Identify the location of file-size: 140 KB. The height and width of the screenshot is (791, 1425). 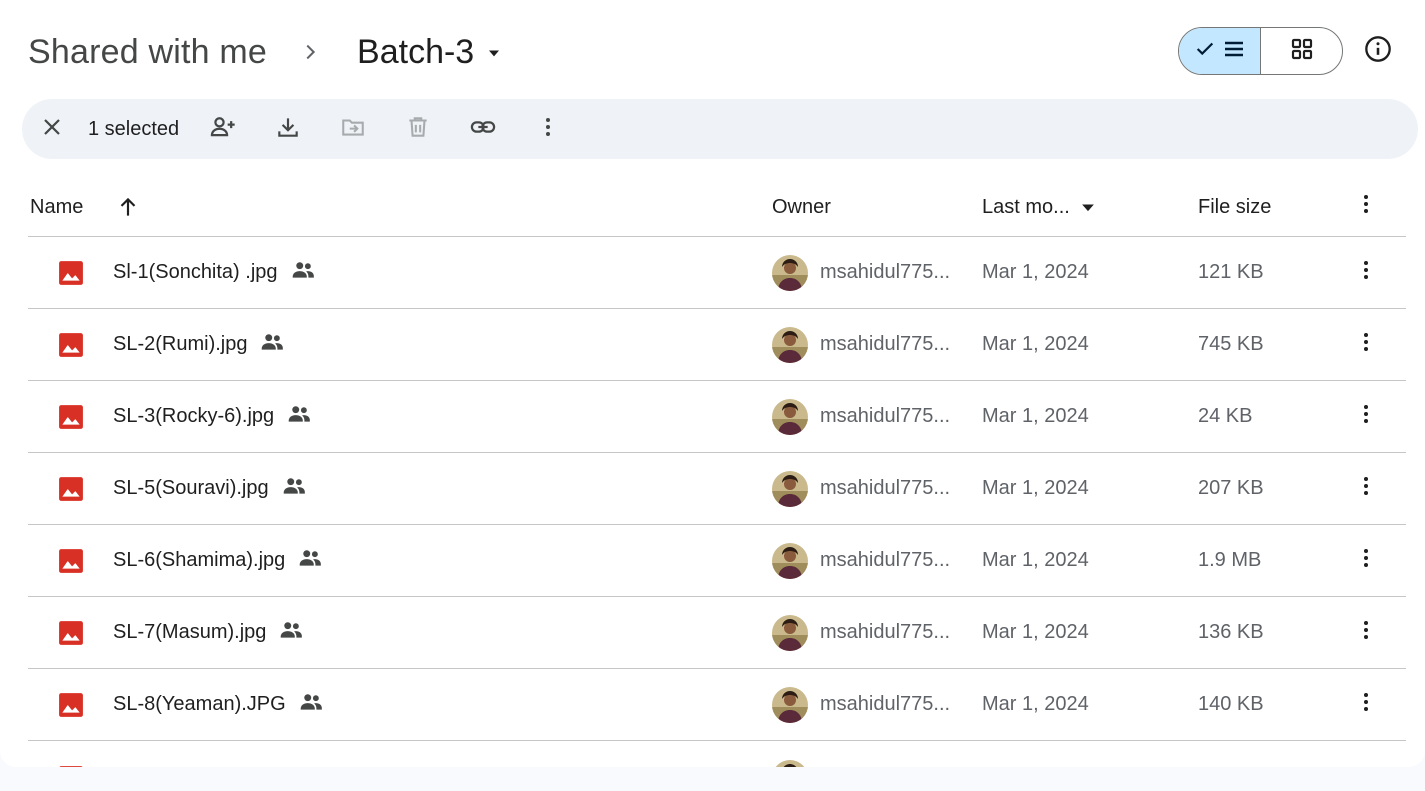
(1231, 704).